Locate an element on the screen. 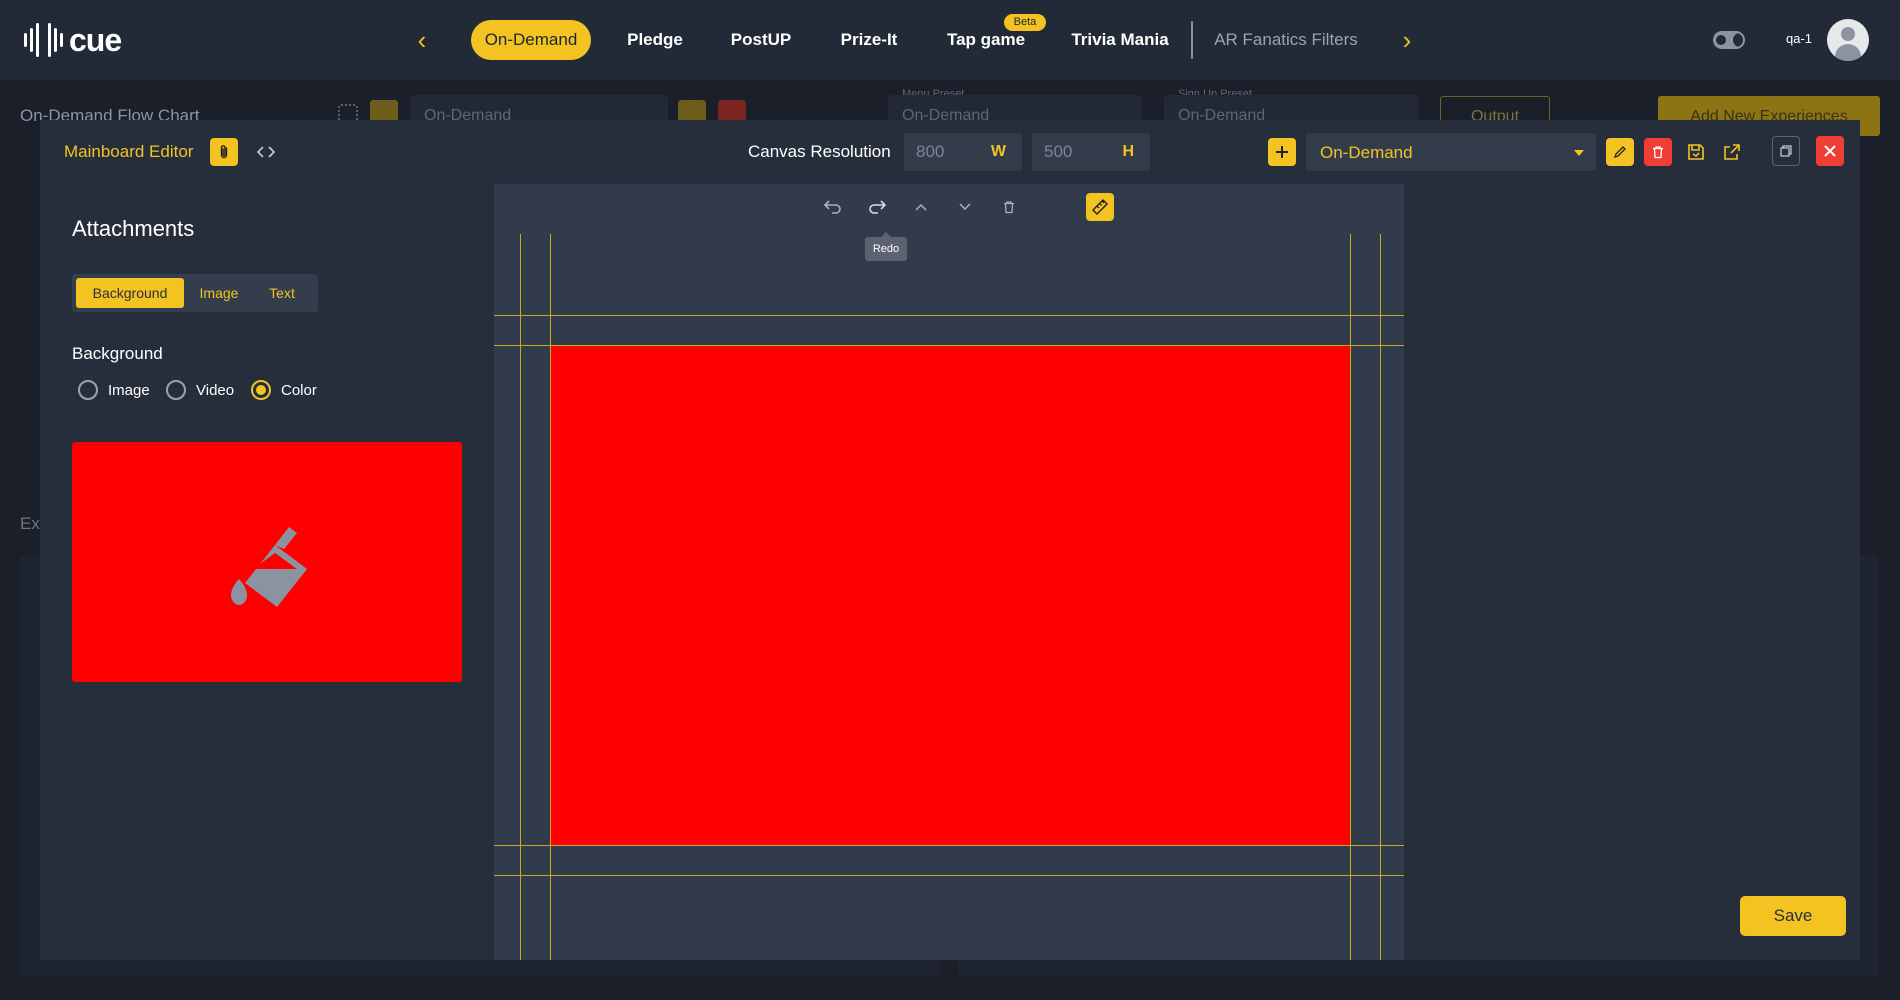 The width and height of the screenshot is (1900, 1000). redo-icon is located at coordinates (877, 207).